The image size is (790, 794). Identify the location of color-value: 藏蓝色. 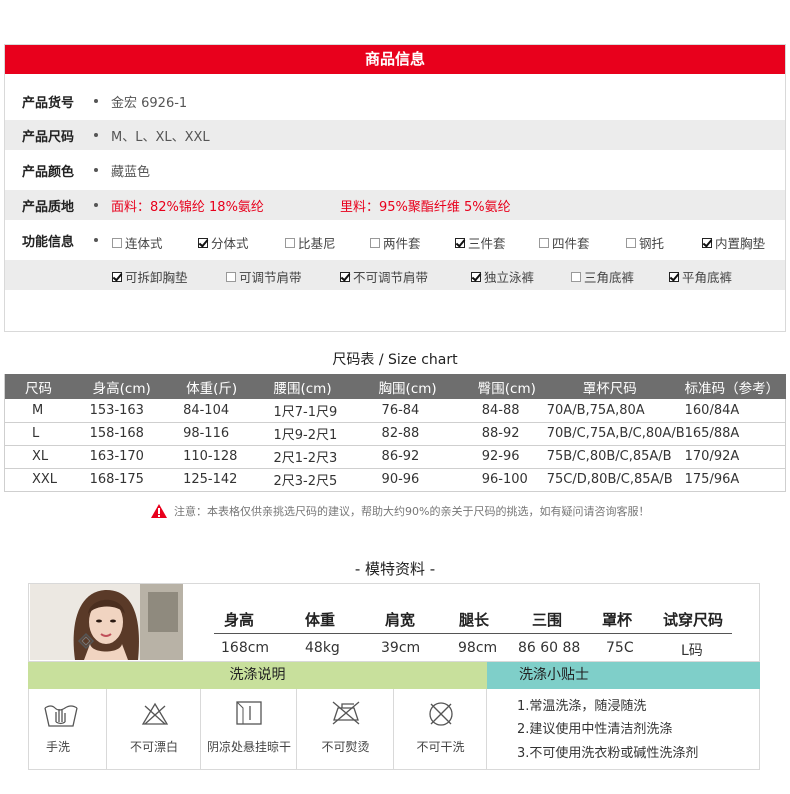
(131, 172).